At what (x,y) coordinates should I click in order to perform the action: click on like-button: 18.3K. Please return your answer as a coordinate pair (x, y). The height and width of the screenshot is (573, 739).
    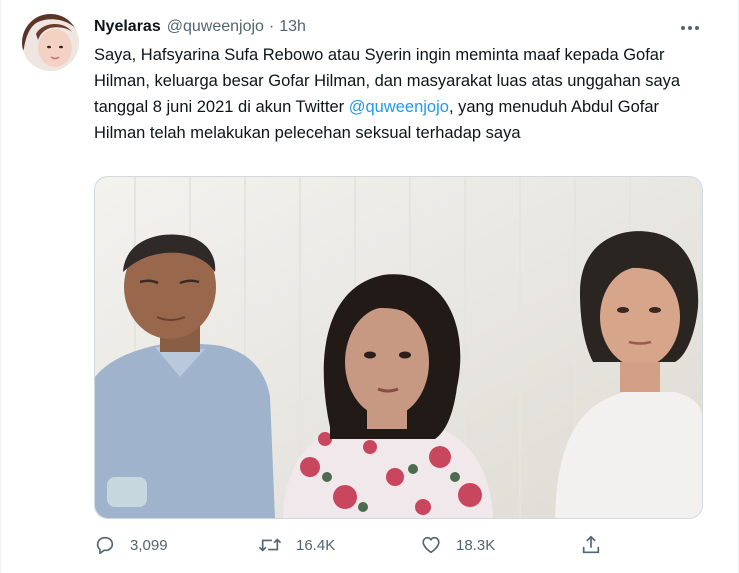
    Looking at the image, I should click on (457, 545).